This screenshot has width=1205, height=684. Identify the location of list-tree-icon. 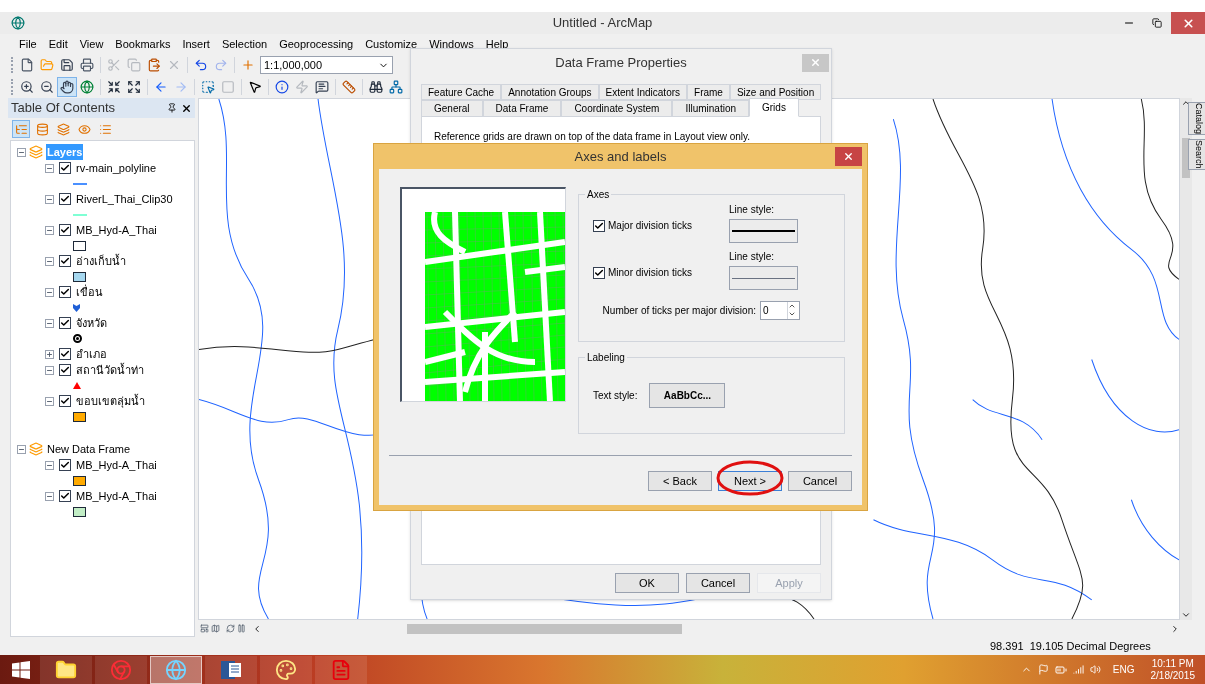
(21, 129).